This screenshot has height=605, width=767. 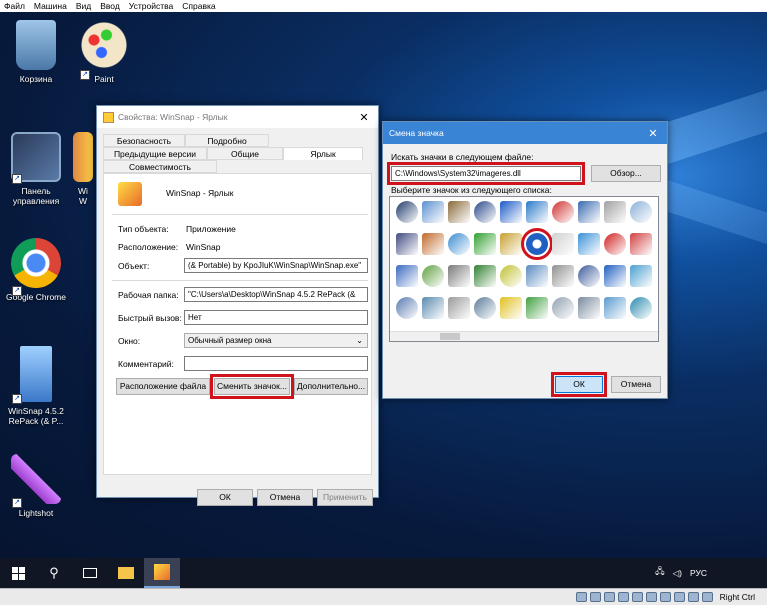 I want to click on menu-input: Ввод, so click(x=110, y=6).